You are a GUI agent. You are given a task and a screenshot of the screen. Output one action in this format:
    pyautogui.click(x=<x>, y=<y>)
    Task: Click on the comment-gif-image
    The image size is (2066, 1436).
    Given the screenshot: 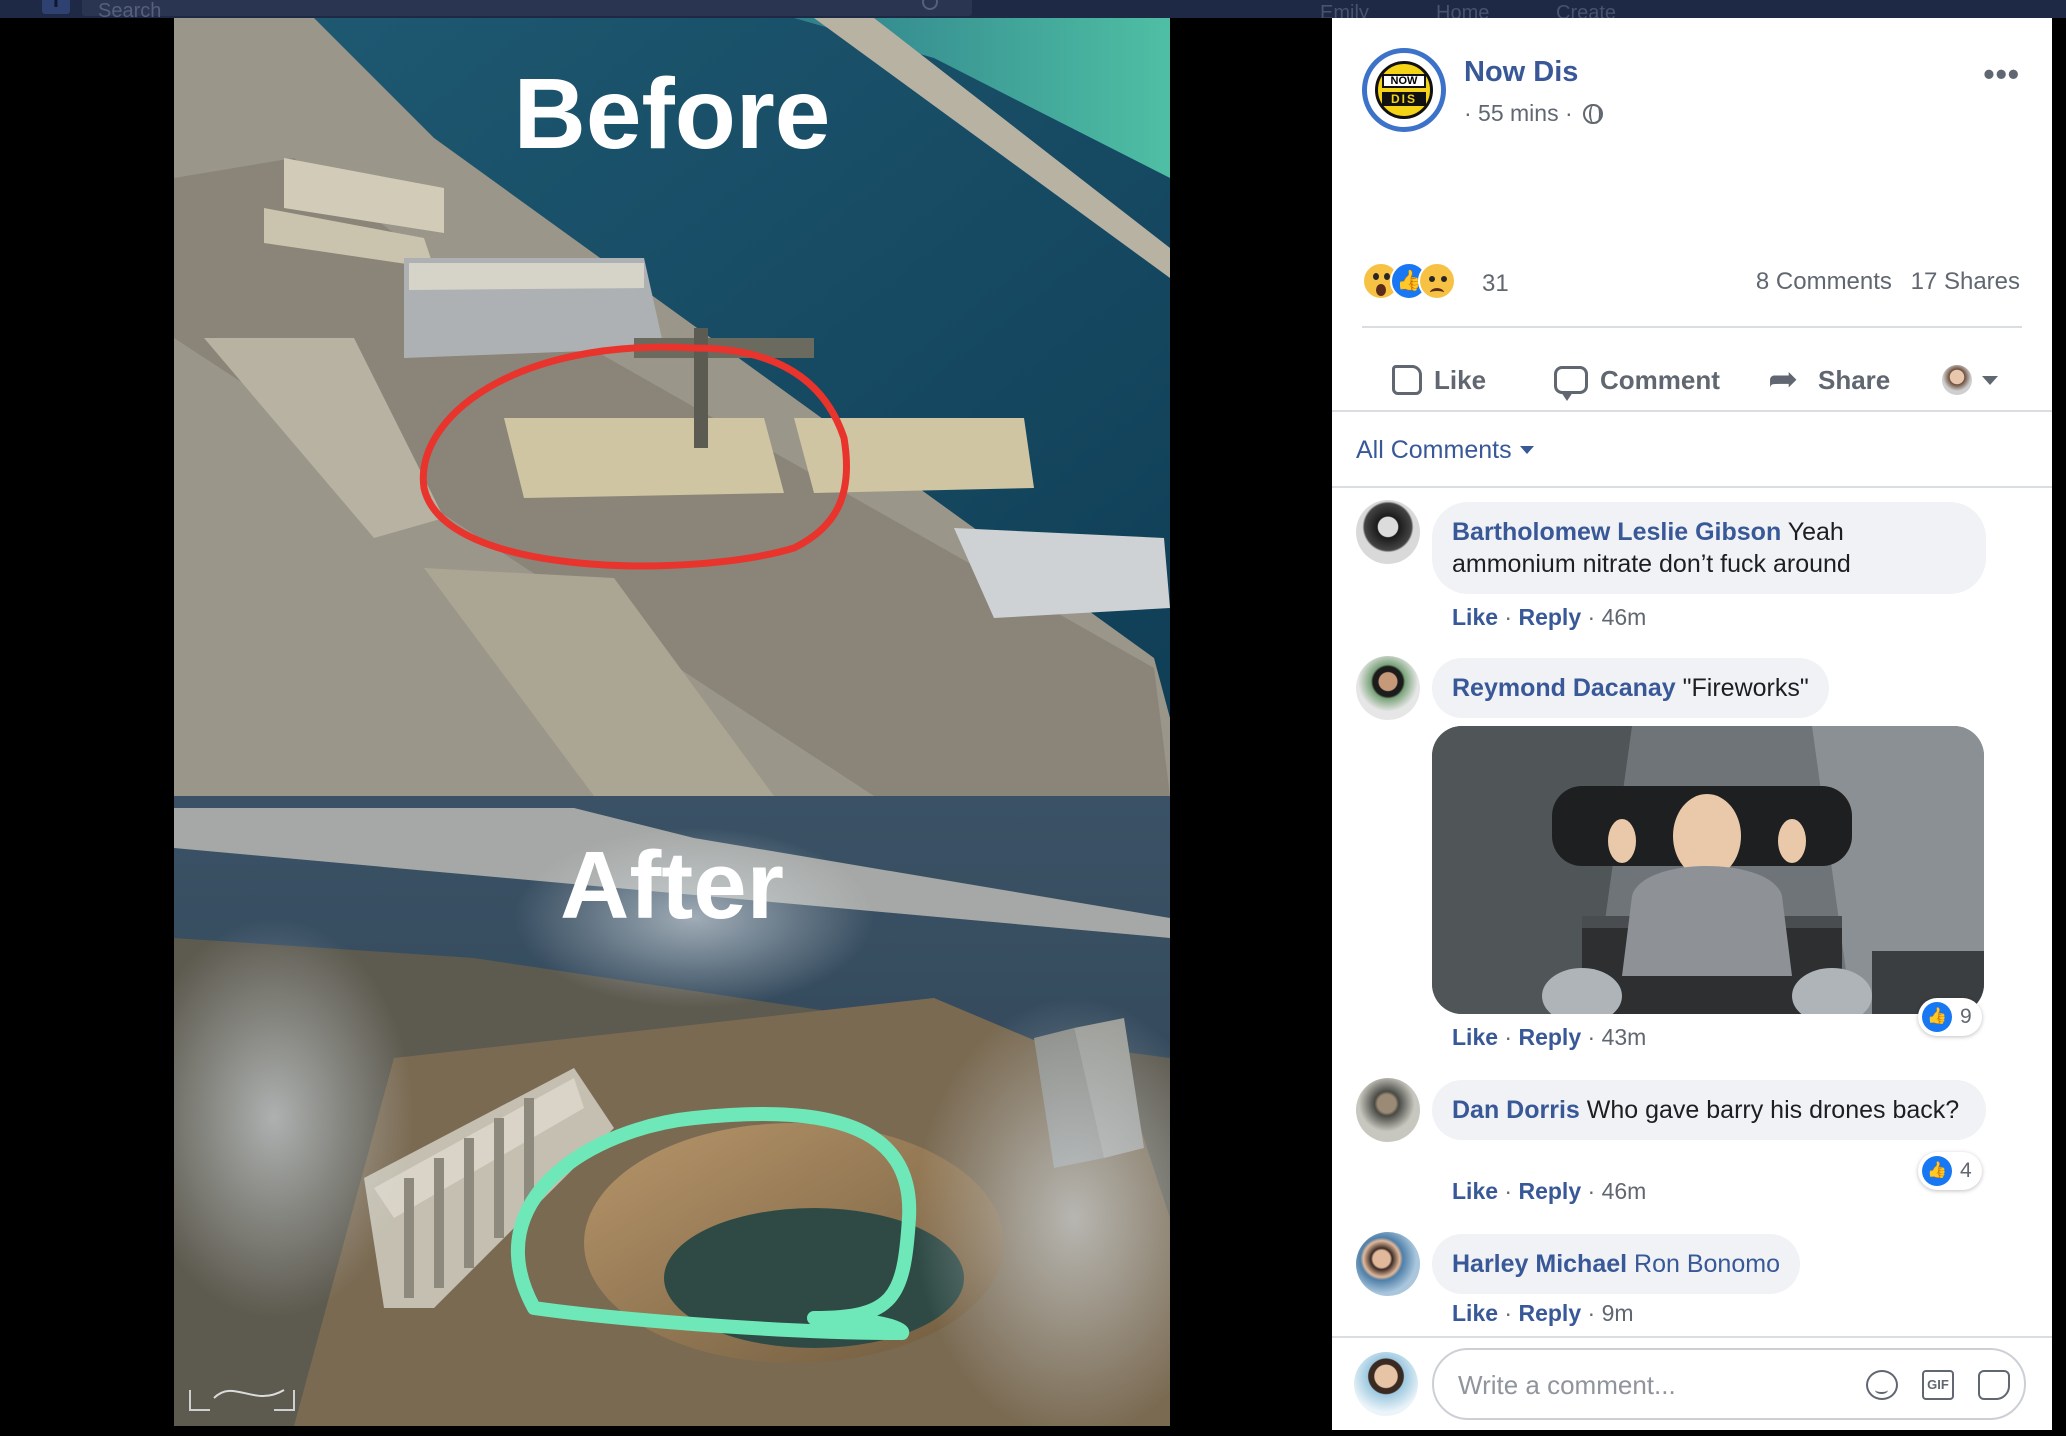 What is the action you would take?
    pyautogui.click(x=1708, y=870)
    